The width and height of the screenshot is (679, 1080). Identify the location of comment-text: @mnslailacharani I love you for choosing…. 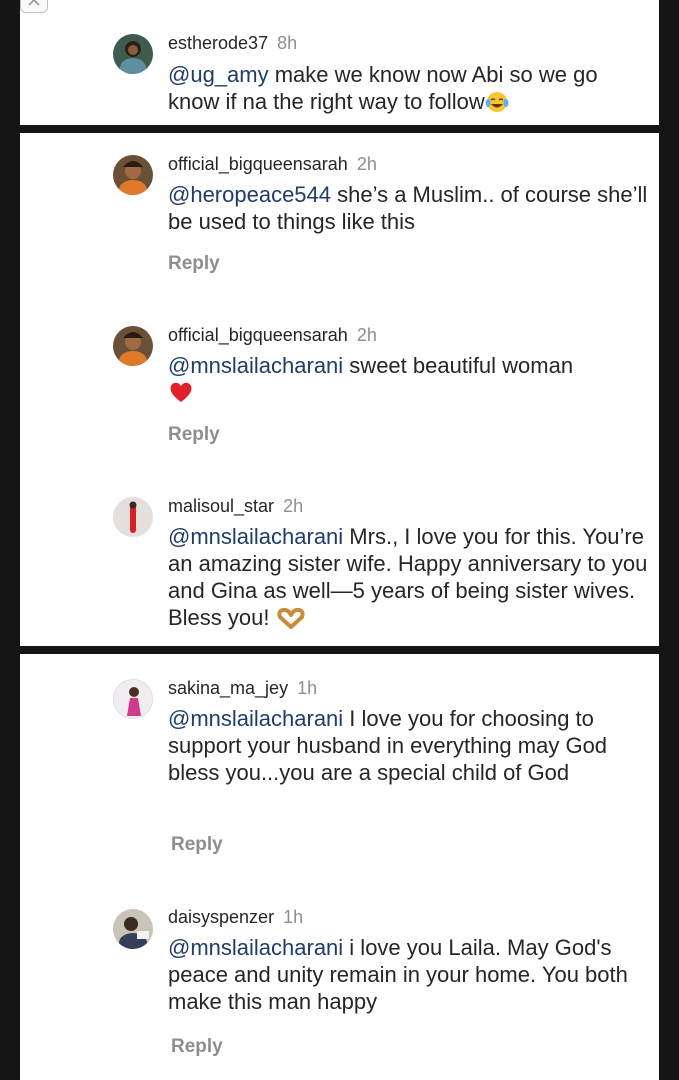
(408, 745).